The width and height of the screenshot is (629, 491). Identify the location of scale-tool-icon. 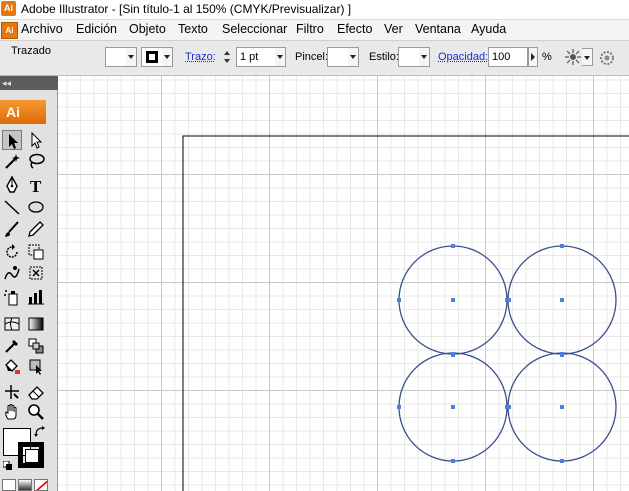
(36, 252).